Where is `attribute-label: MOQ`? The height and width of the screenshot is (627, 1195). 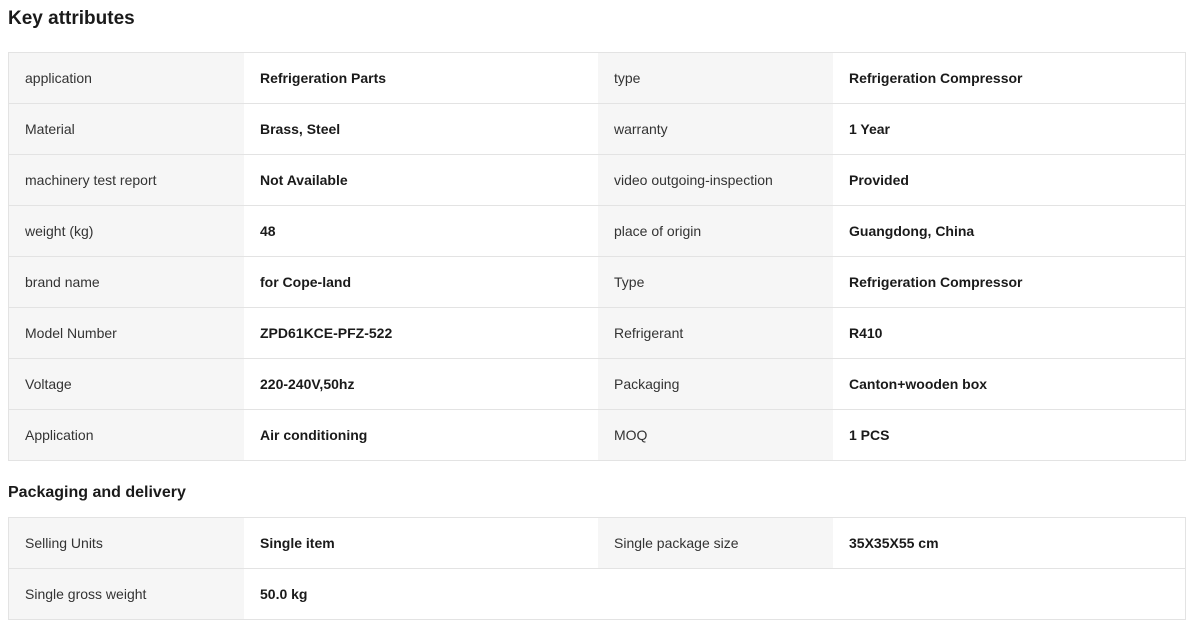
attribute-label: MOQ is located at coordinates (715, 435).